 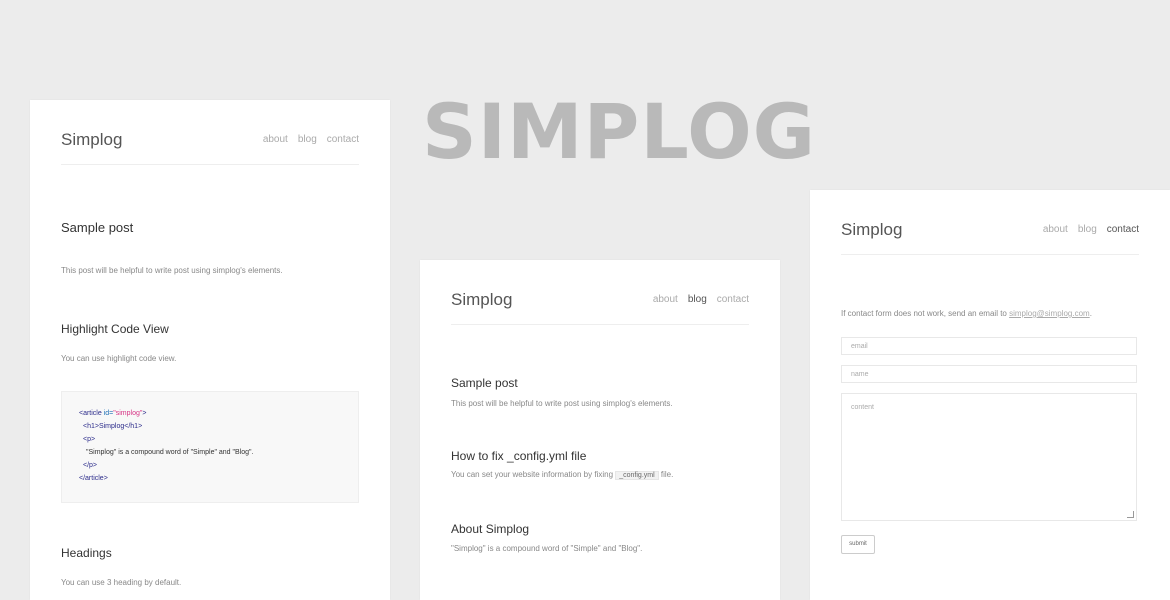 I want to click on content-textarea: content, so click(x=989, y=457).